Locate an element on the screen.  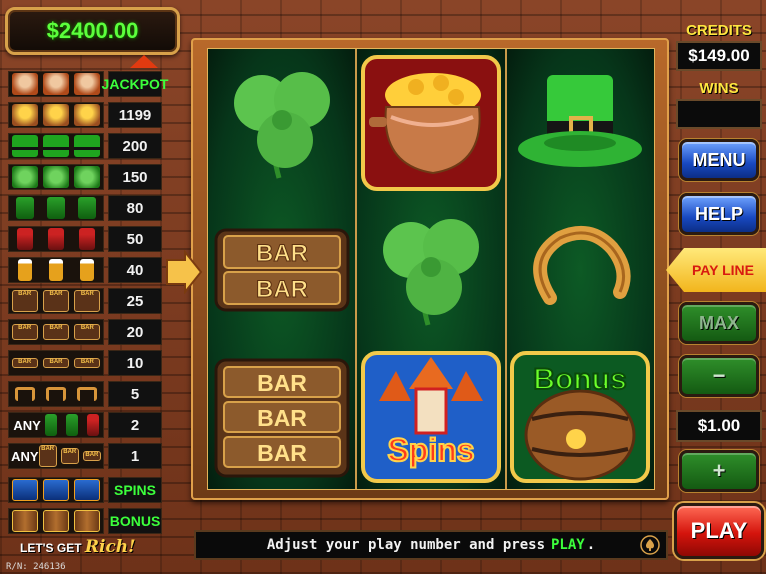
paytable-payout: SPINS is located at coordinates (135, 490).